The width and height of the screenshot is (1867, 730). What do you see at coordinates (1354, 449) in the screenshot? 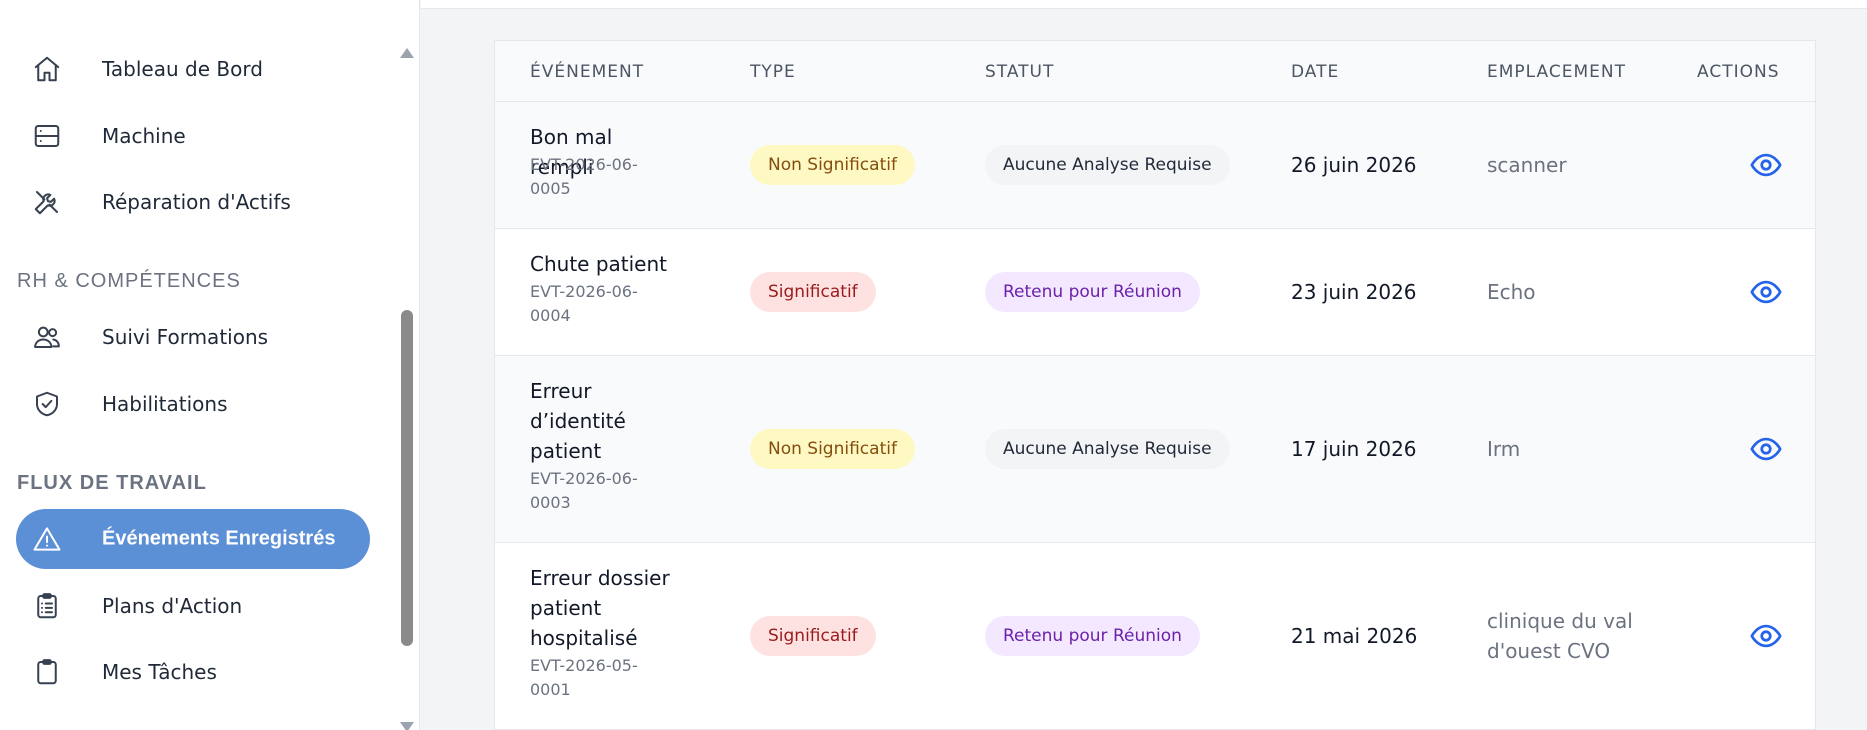
I see `event-date: 17 juin 2026` at bounding box center [1354, 449].